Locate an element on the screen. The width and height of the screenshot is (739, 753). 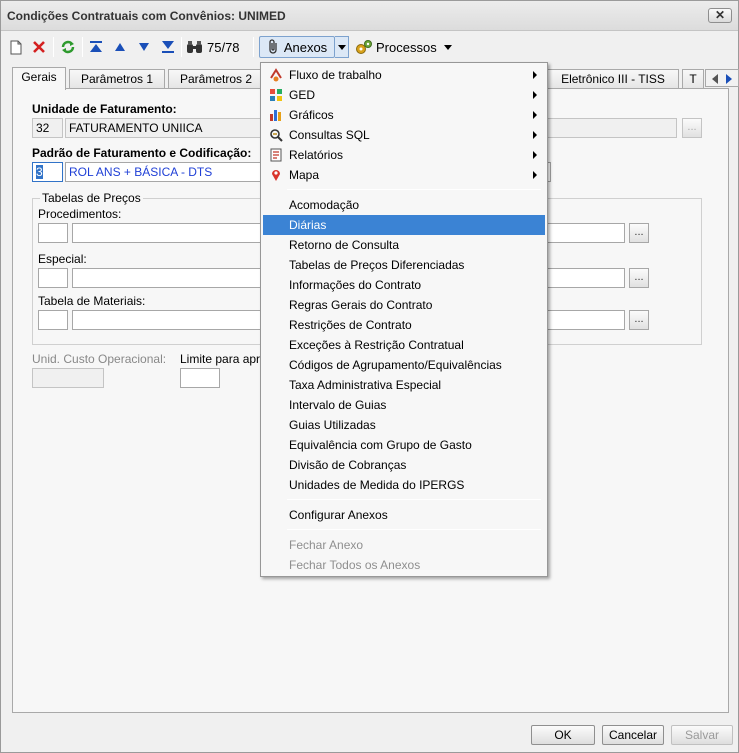
report-icon is located at coordinates (276, 155).